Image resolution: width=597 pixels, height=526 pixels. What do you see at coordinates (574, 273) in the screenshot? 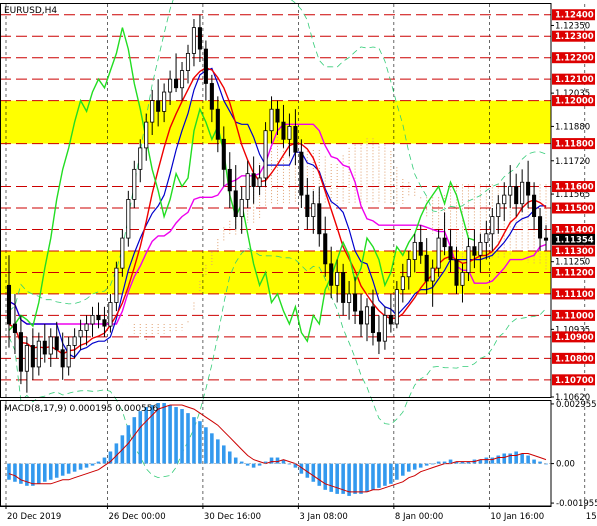
I see `level-label: 1.11200` at bounding box center [574, 273].